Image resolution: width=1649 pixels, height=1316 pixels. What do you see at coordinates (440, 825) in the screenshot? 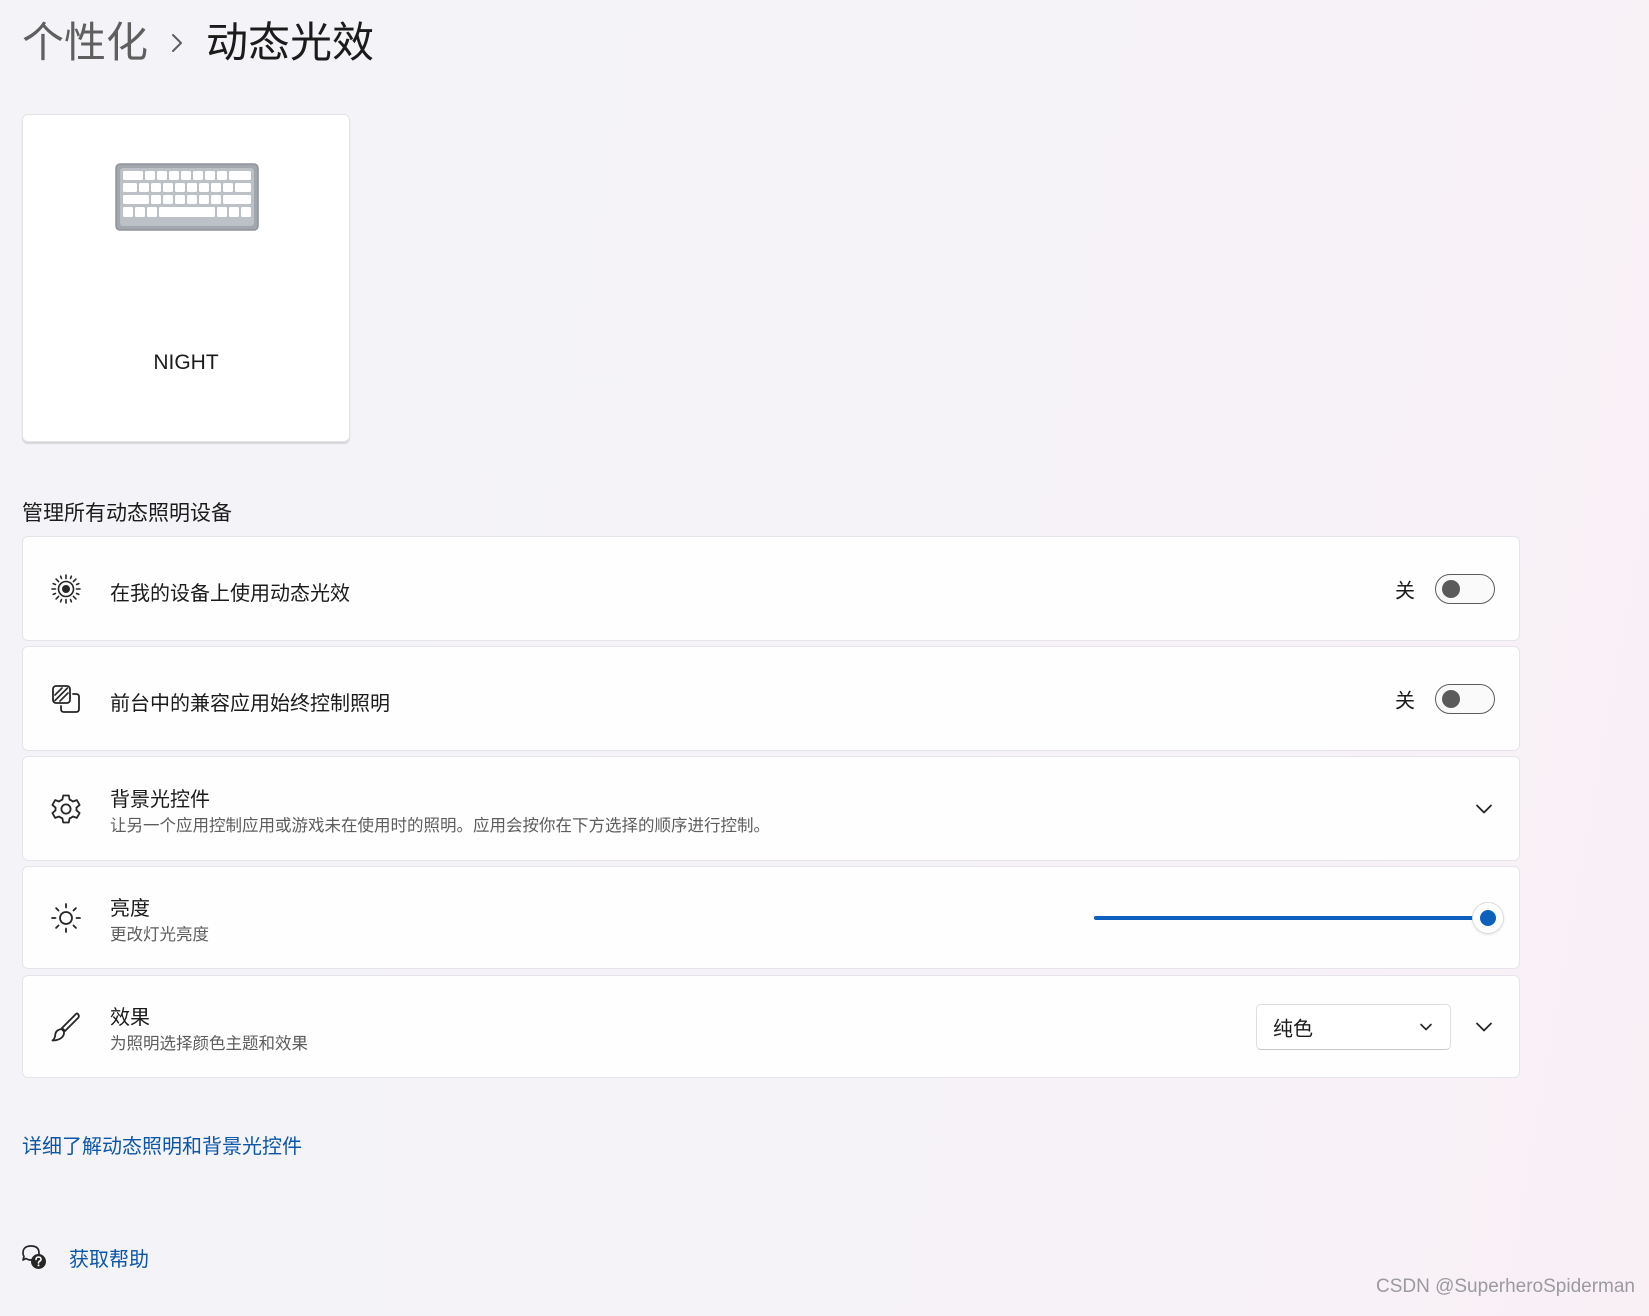
I see `setting-description: 让另一个应用控制应用或游戏未在使用时的照明。应用会按你在下方选择的顺序进行控制。` at bounding box center [440, 825].